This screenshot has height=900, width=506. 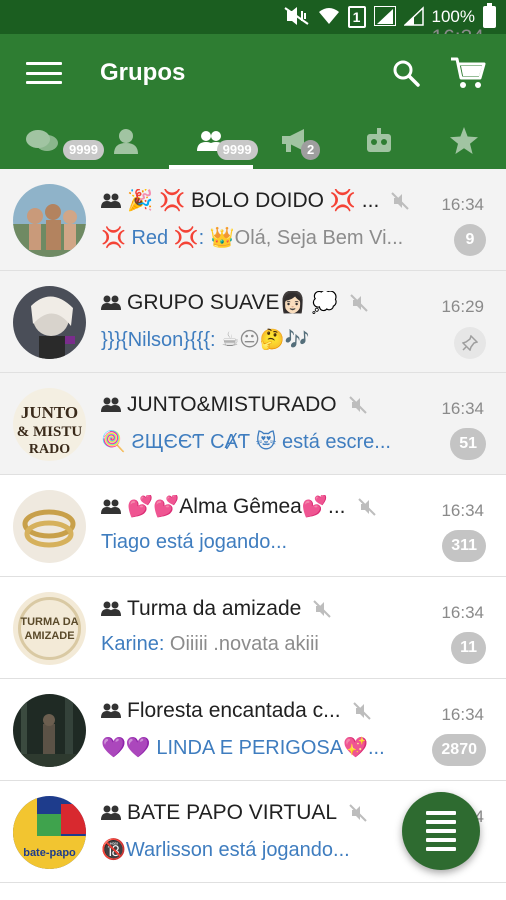 What do you see at coordinates (468, 444) in the screenshot?
I see `unread-count-badge: 51` at bounding box center [468, 444].